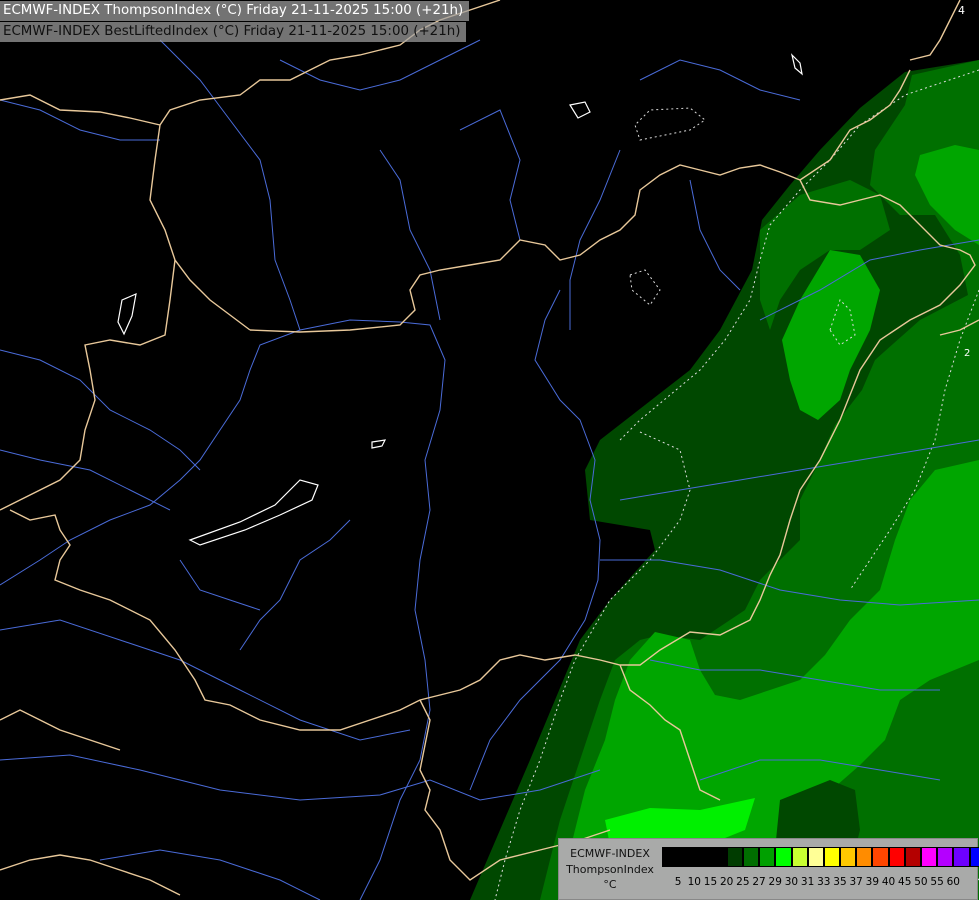 The image size is (979, 900). What do you see at coordinates (961, 10) in the screenshot?
I see `contour-label-top: 4` at bounding box center [961, 10].